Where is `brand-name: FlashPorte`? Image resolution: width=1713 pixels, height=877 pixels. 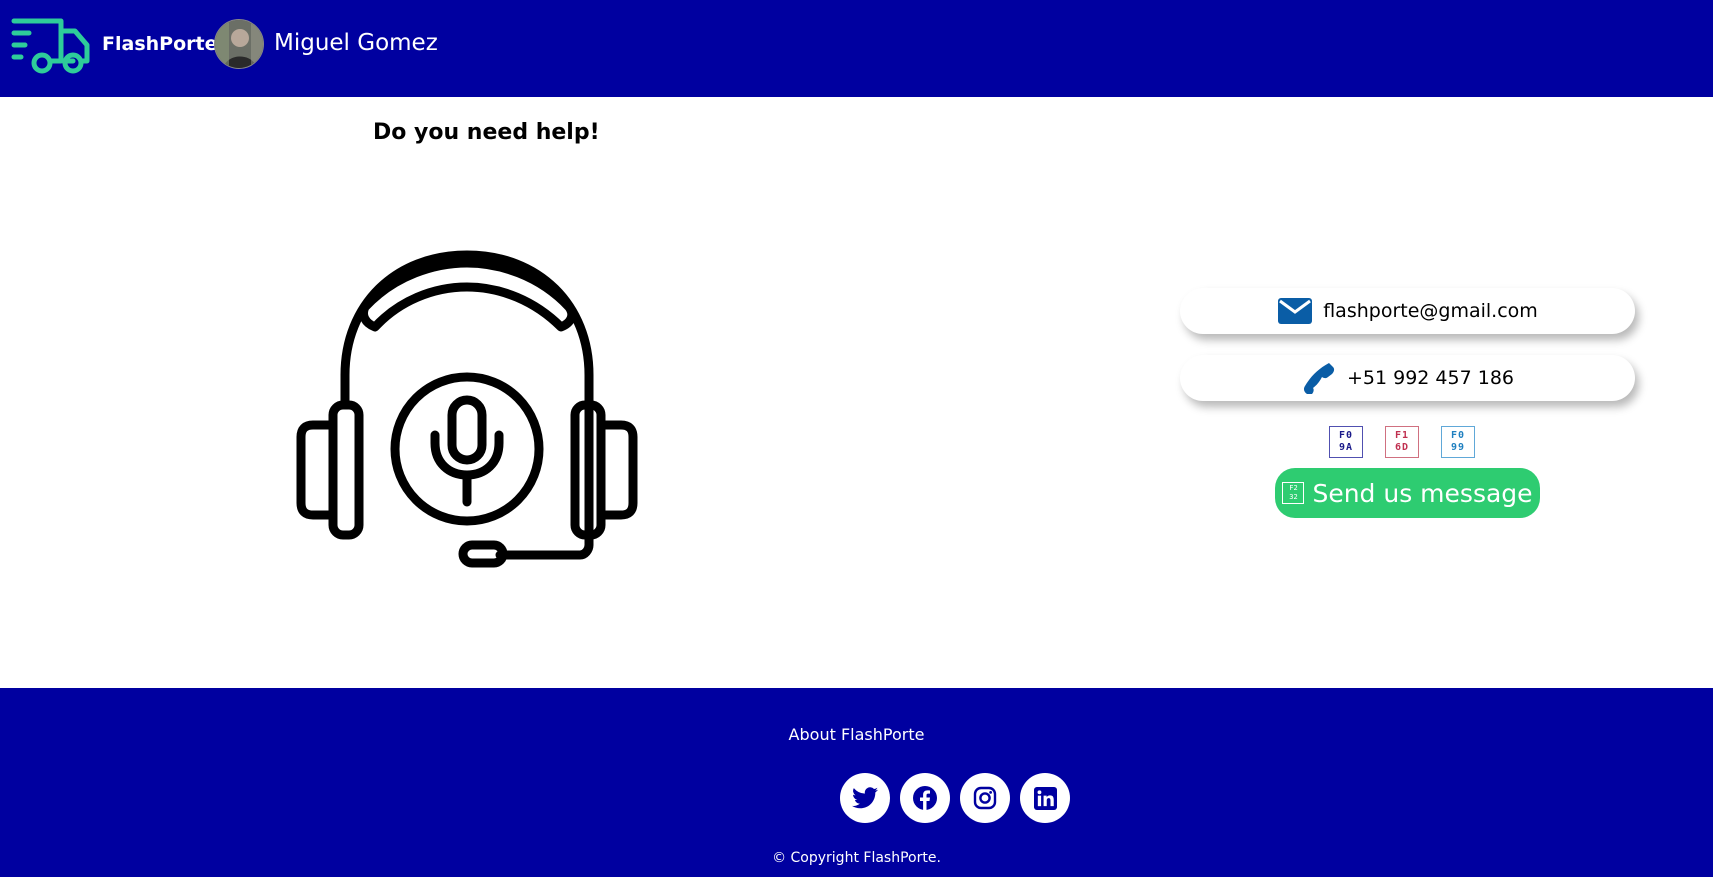 brand-name: FlashPorte is located at coordinates (159, 44).